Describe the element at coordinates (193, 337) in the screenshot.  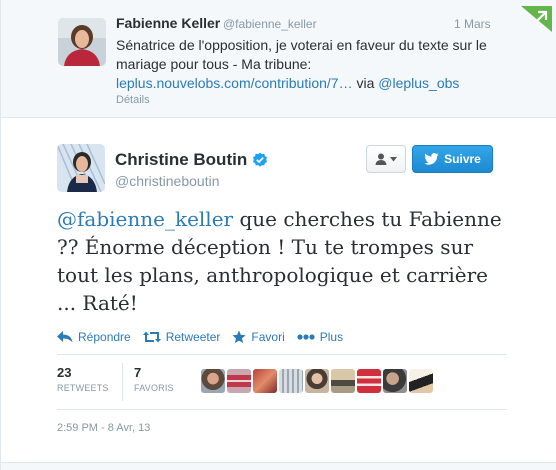
I see `retweet-label: Retweeter` at that location.